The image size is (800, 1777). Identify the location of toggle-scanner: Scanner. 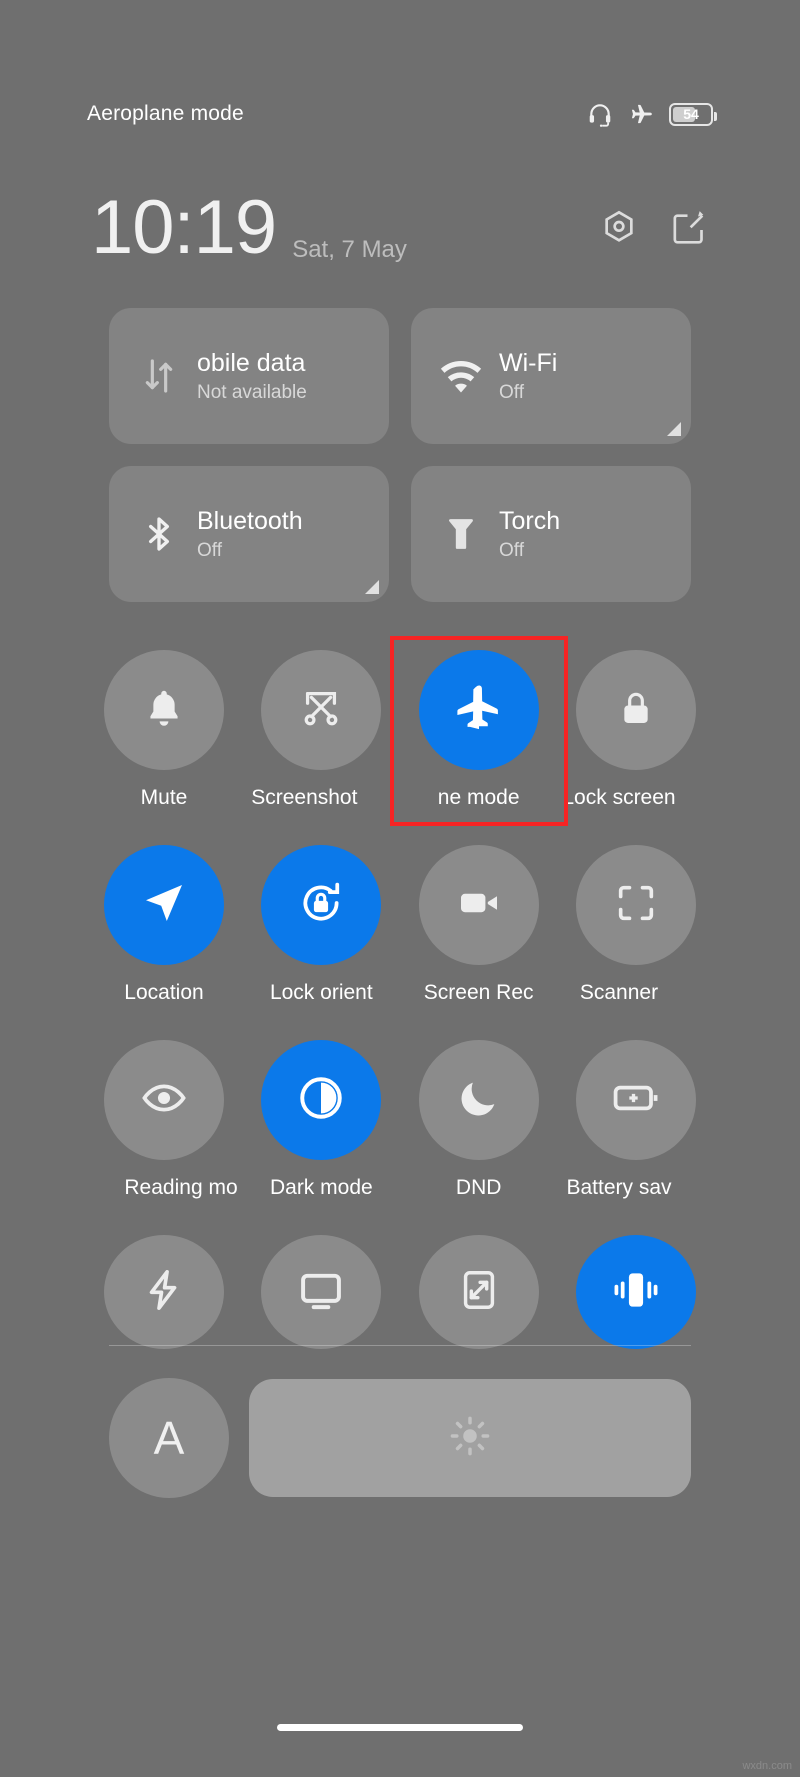
(636, 942).